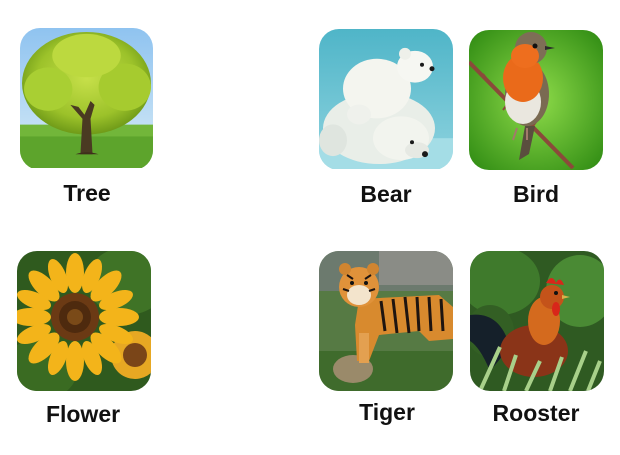  What do you see at coordinates (386, 194) in the screenshot?
I see `card-label-bear: Bear` at bounding box center [386, 194].